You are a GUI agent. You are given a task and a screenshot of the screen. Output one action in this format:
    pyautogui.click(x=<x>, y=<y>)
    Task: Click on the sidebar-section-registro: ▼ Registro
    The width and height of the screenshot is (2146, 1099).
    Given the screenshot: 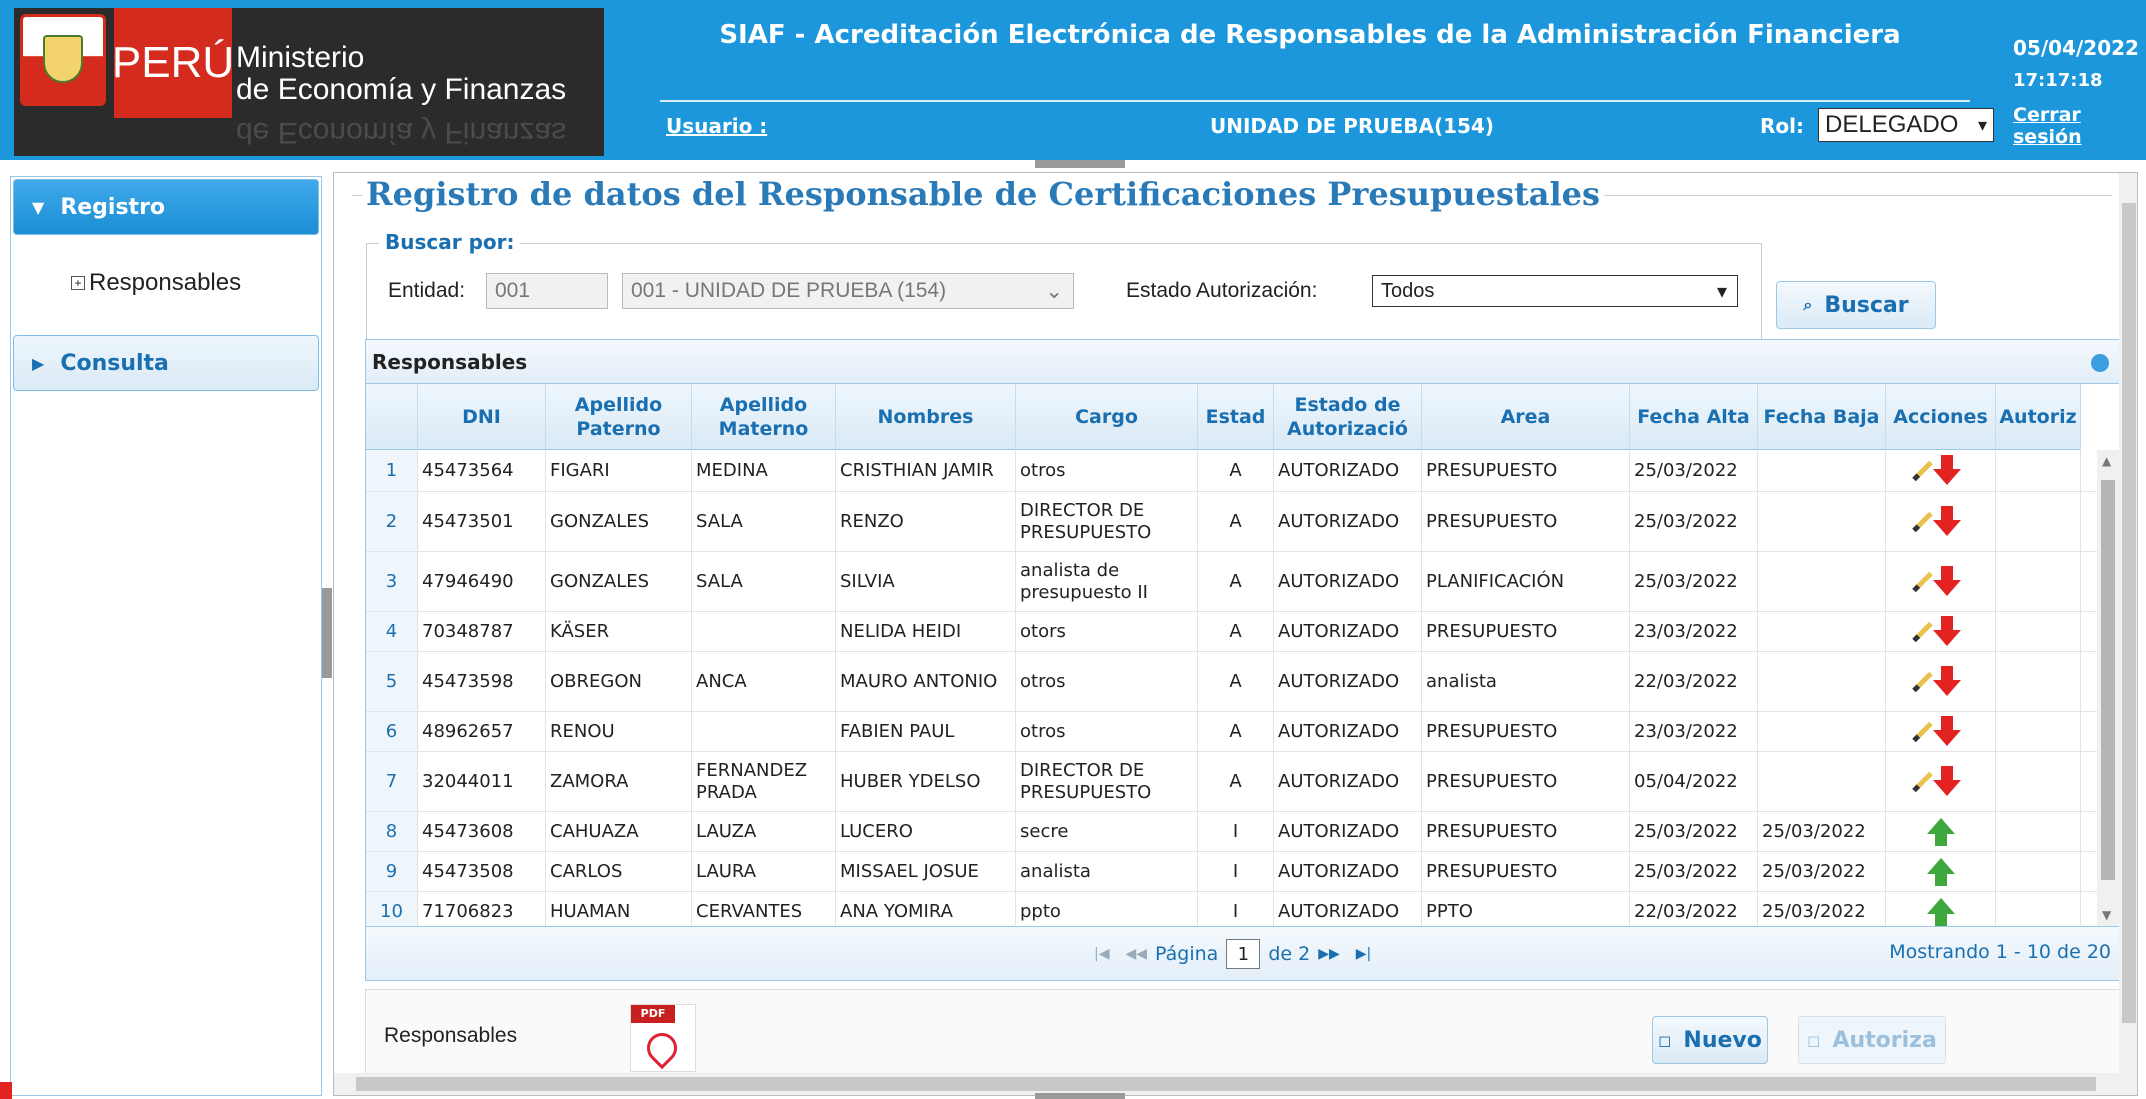 What is the action you would take?
    pyautogui.click(x=166, y=207)
    